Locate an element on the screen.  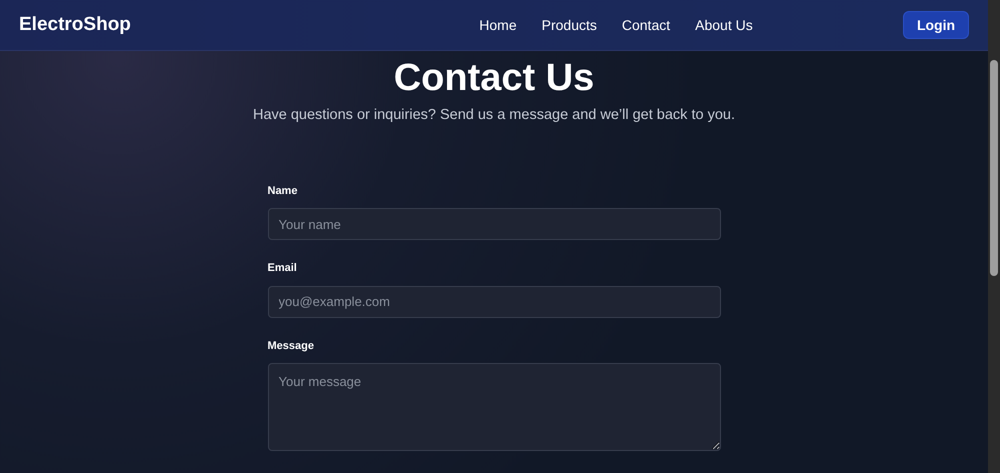
nav-link: Home is located at coordinates (498, 25).